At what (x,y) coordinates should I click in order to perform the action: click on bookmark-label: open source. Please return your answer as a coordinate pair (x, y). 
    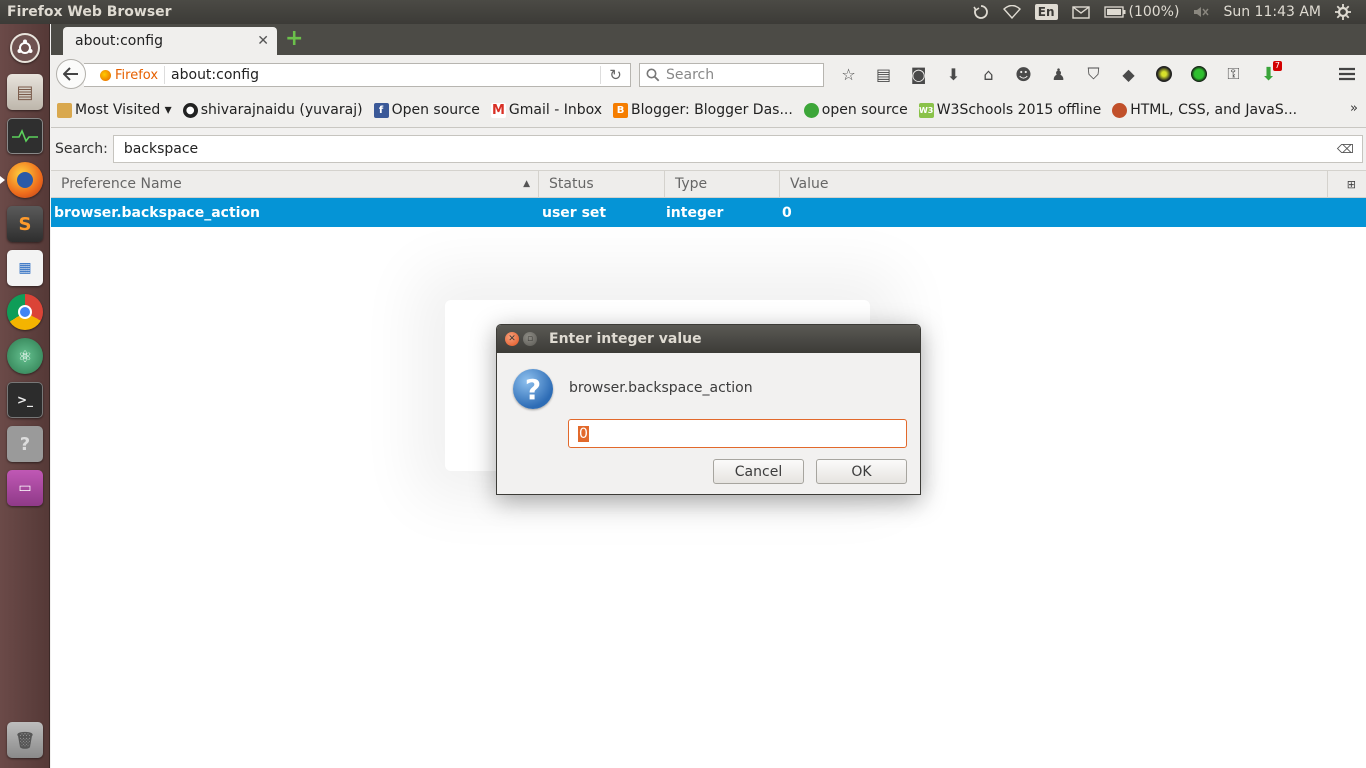
    Looking at the image, I should click on (864, 110).